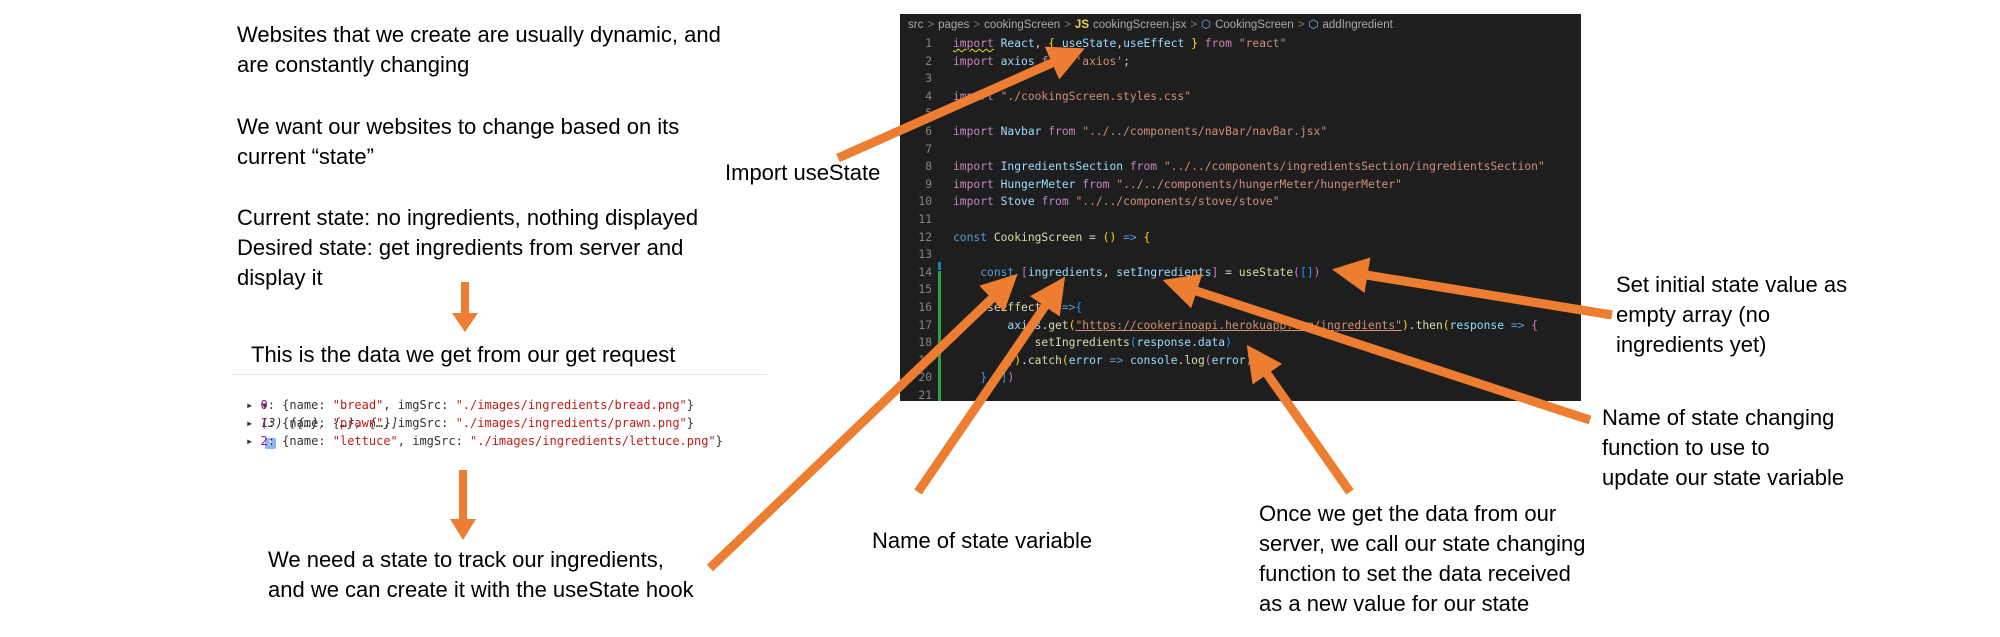 The width and height of the screenshot is (2000, 637). Describe the element at coordinates (1472, 288) in the screenshot. I see `arrow-initial-value` at that location.